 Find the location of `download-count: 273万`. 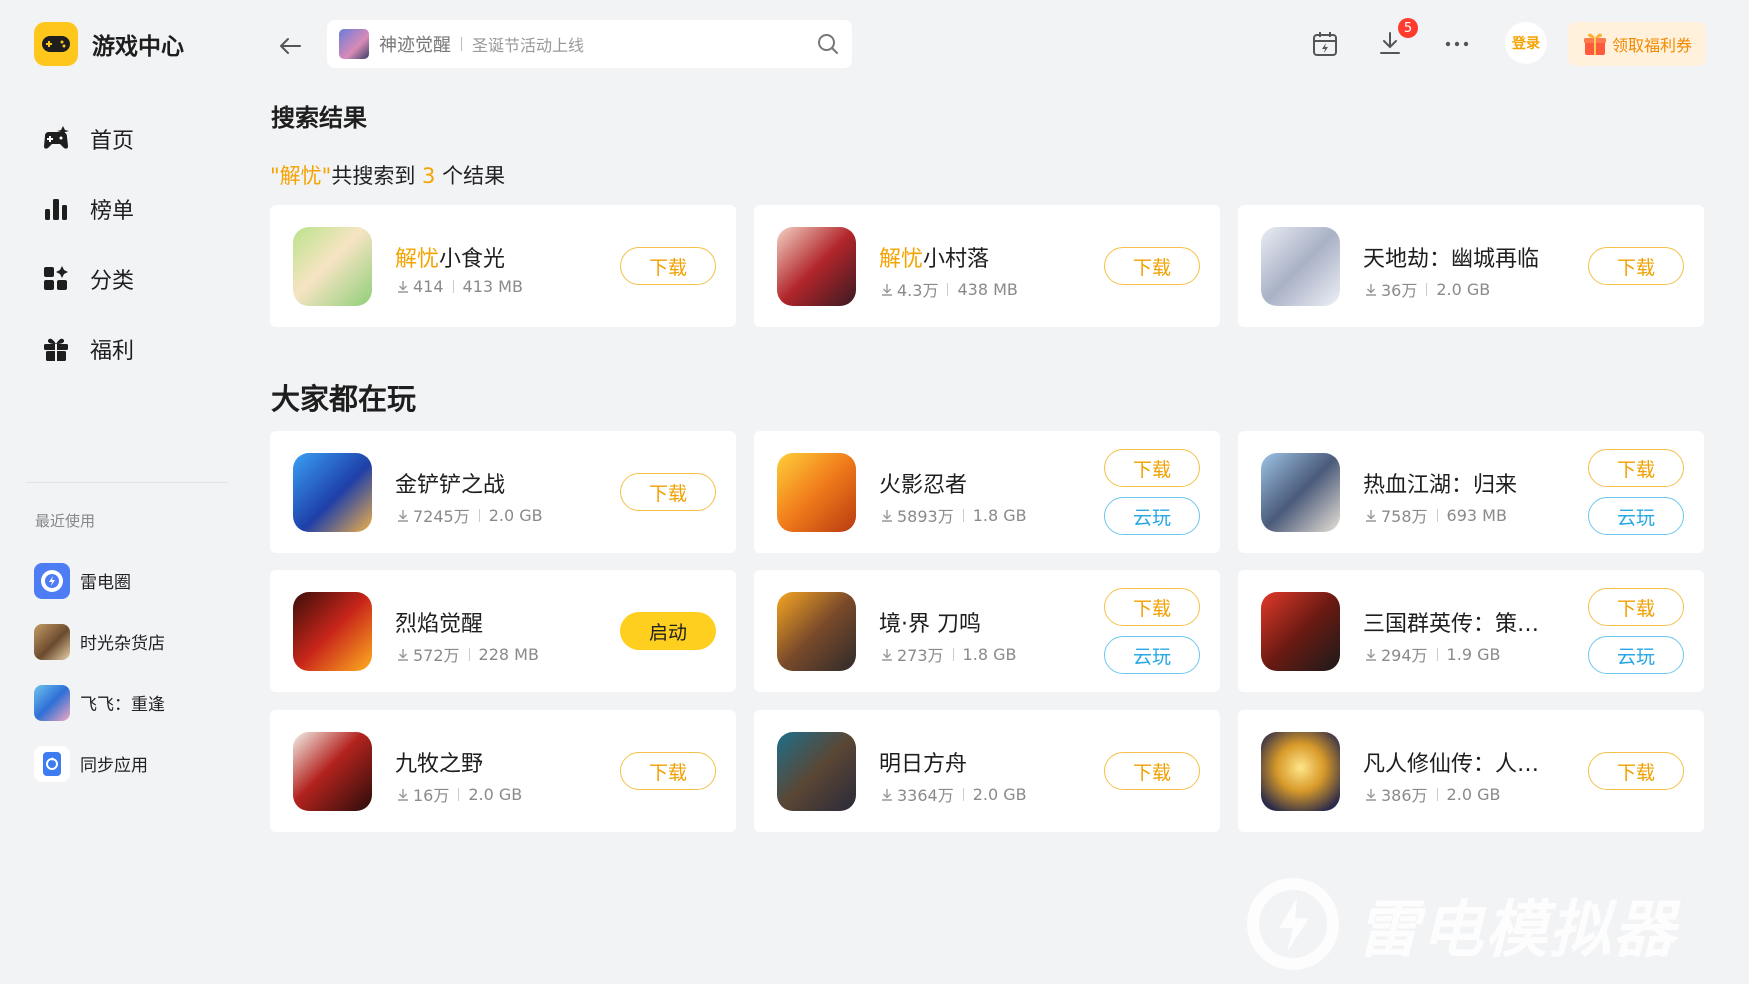

download-count: 273万 is located at coordinates (920, 655).